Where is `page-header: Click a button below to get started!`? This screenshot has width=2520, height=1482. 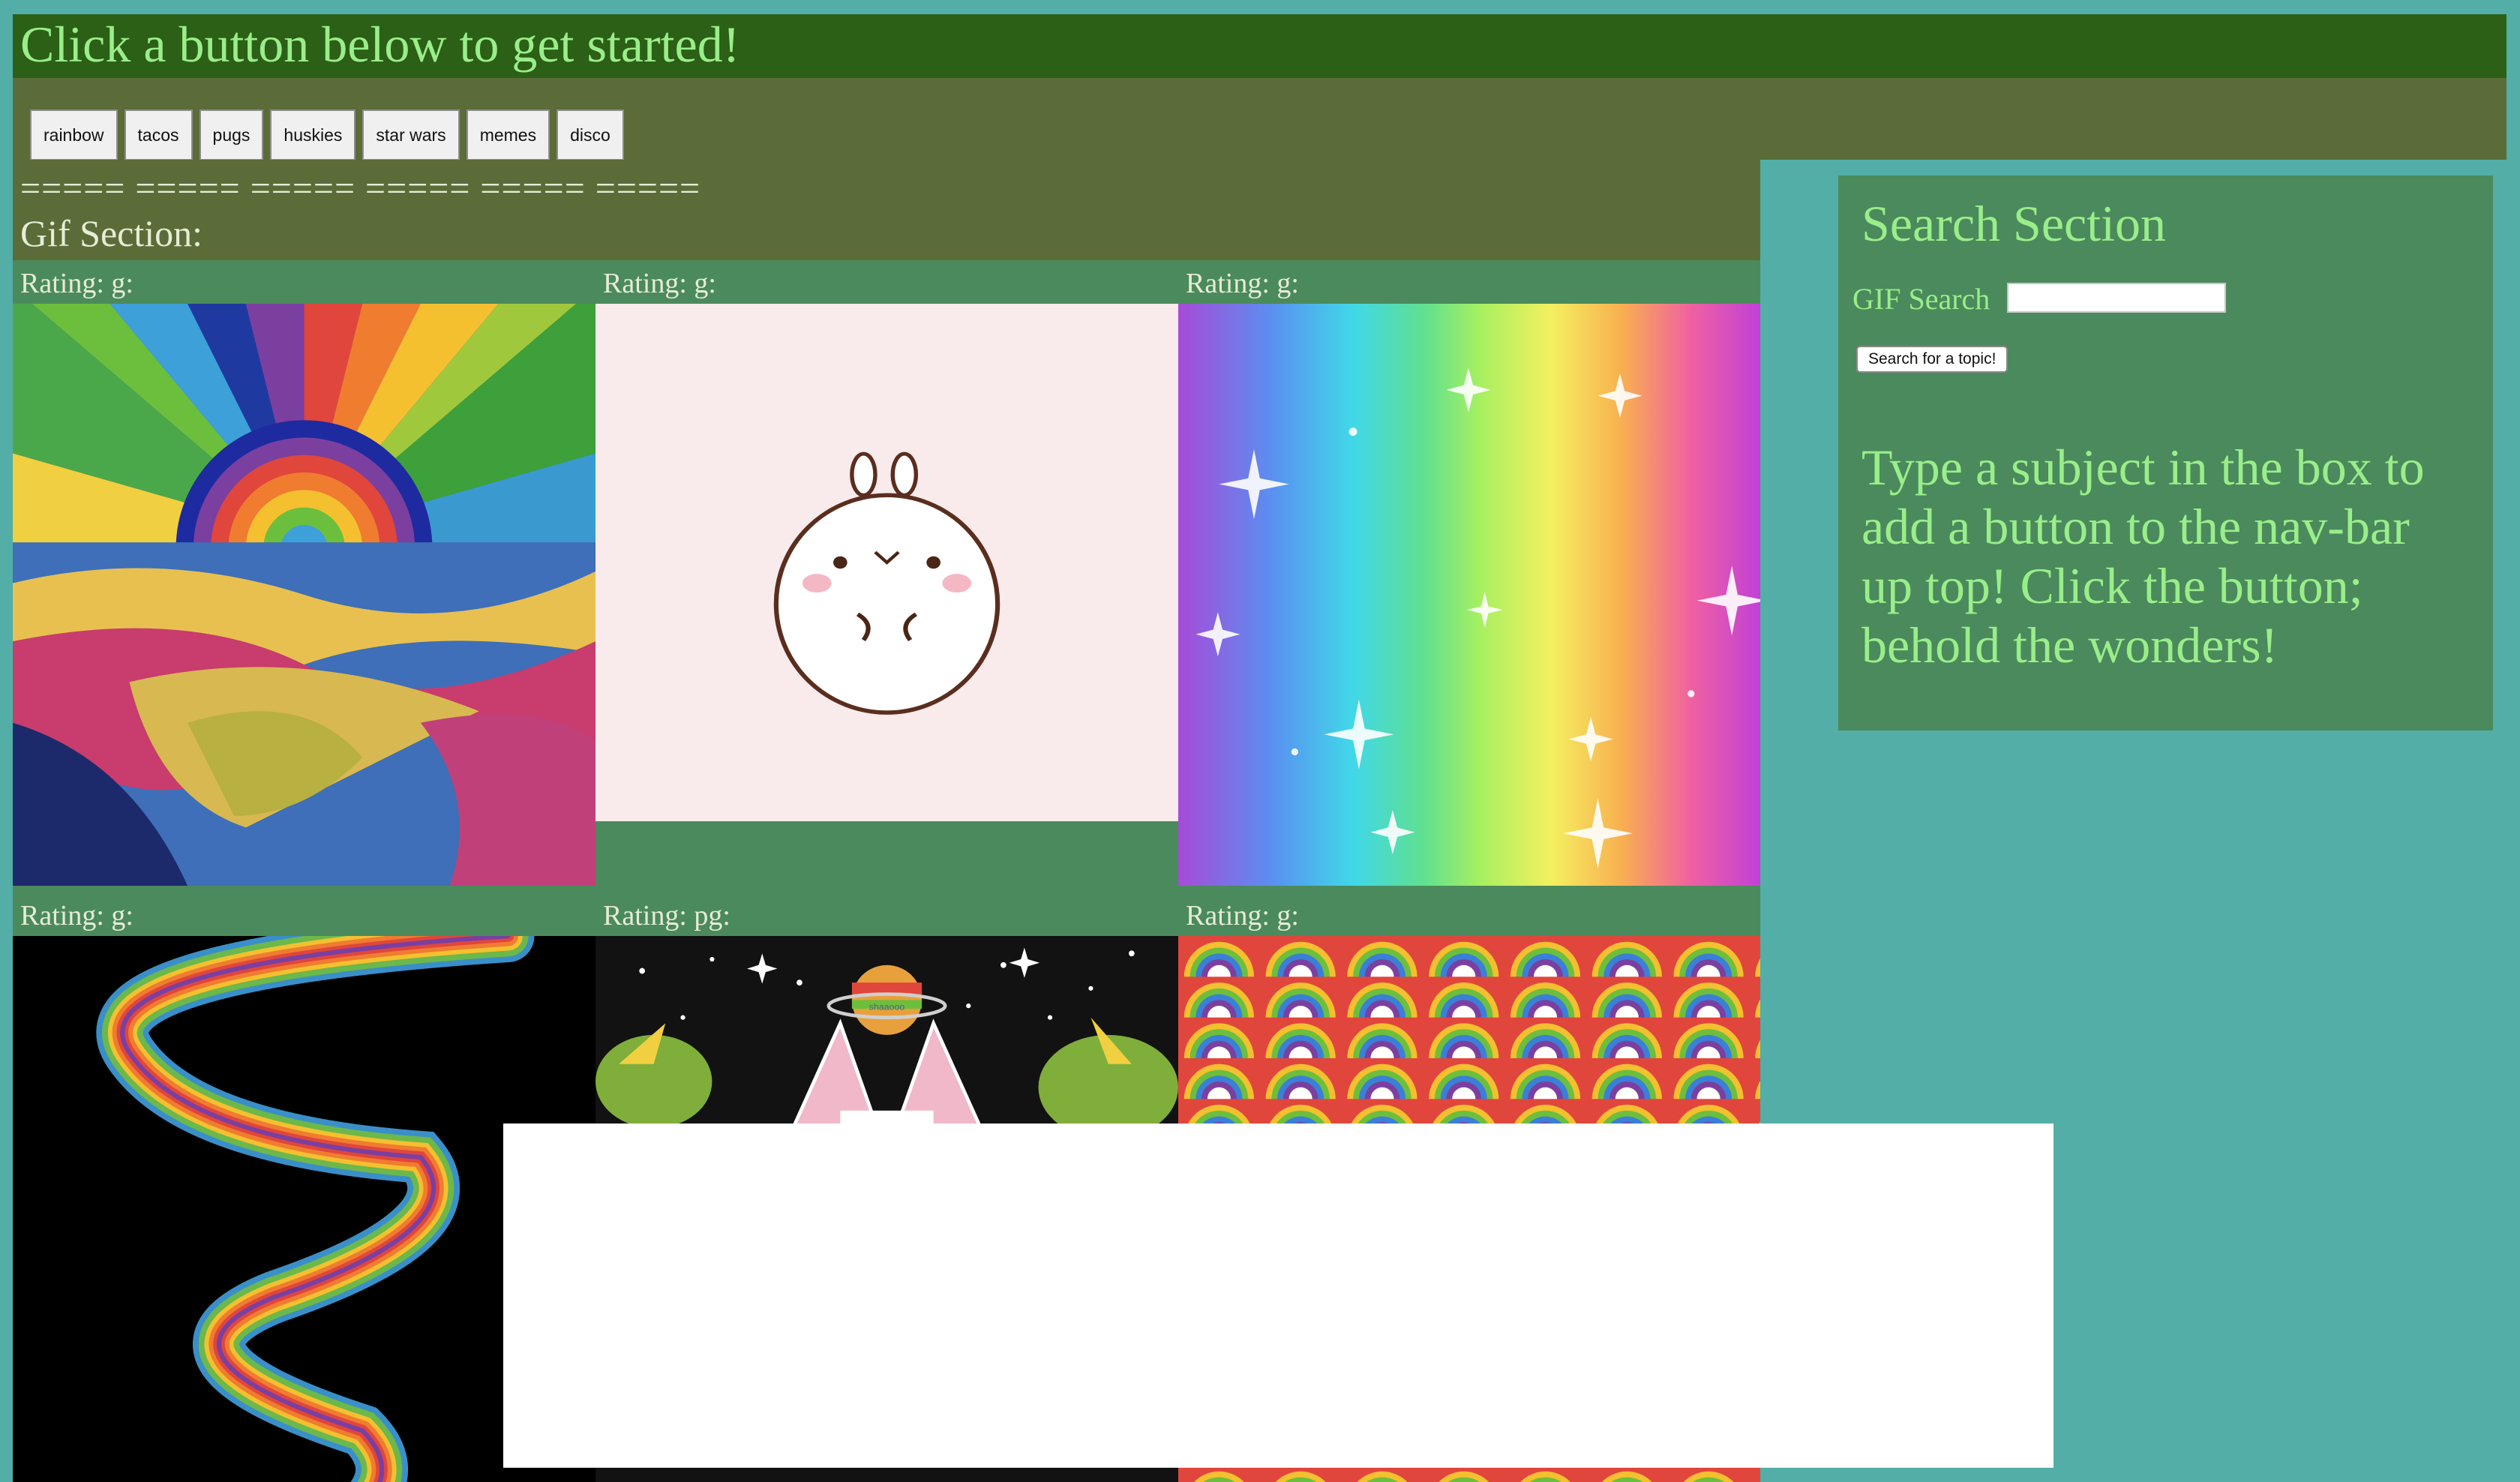
page-header: Click a button below to get started! is located at coordinates (1259, 46).